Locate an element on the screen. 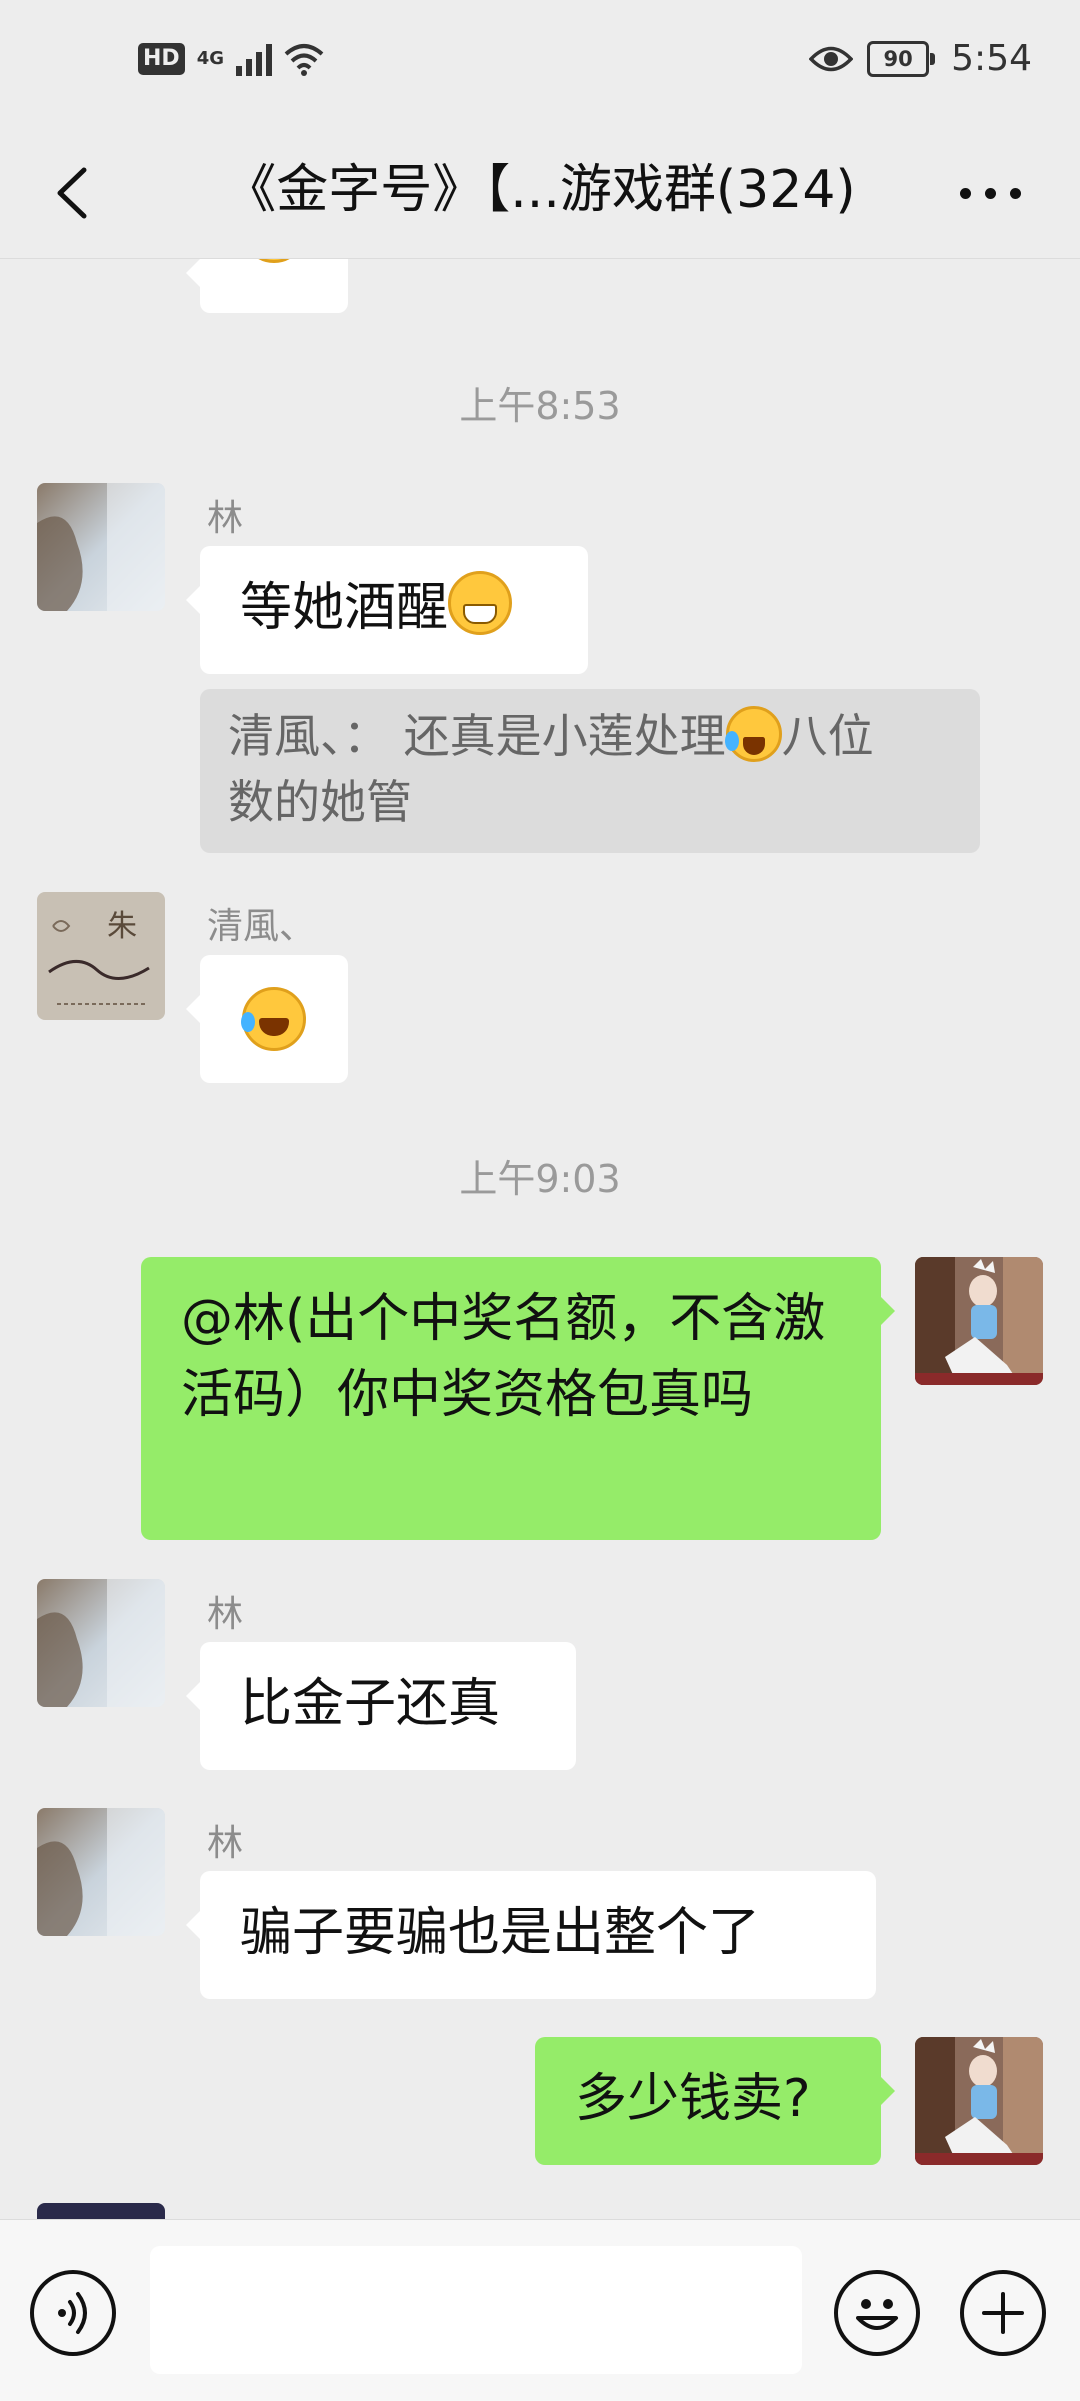 This screenshot has width=1080, height=2401. emoji-icon is located at coordinates (877, 2314).